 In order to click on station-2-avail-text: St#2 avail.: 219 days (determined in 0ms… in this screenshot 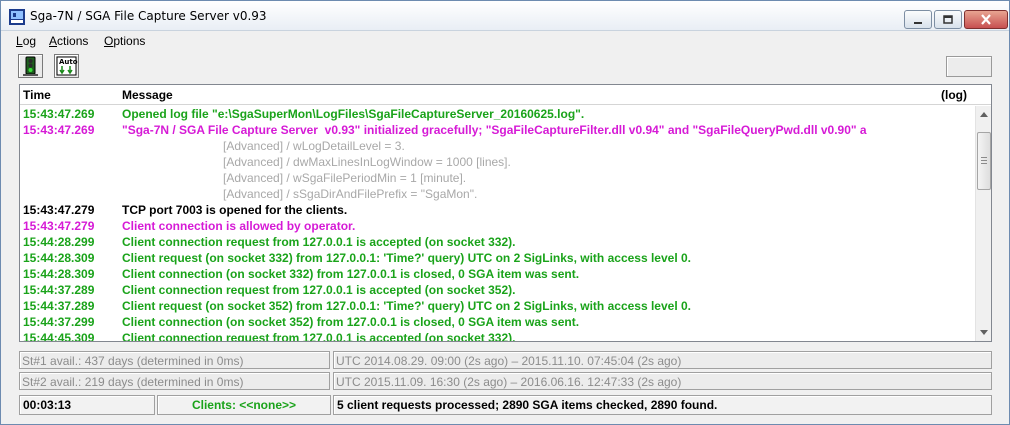, I will do `click(133, 382)`.